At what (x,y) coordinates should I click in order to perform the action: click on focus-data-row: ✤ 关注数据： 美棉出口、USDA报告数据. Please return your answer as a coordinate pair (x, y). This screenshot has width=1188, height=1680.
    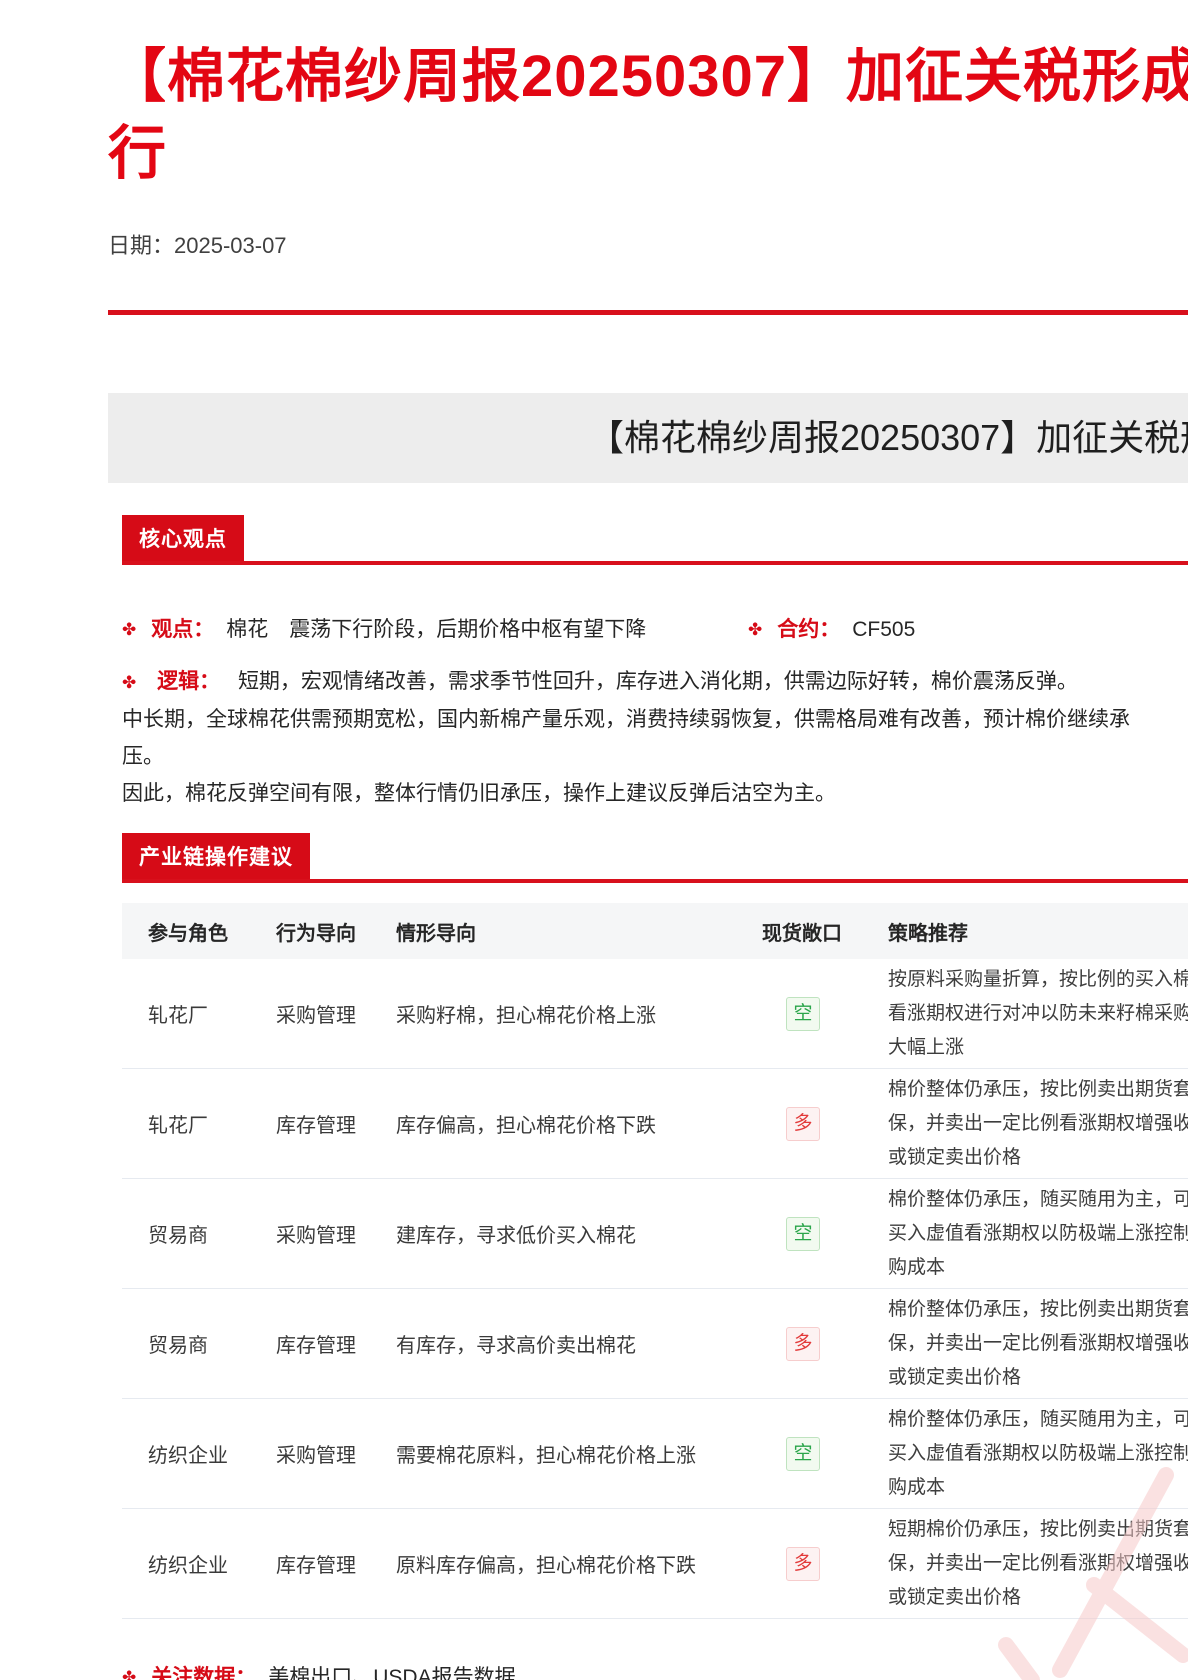
    Looking at the image, I should click on (655, 1671).